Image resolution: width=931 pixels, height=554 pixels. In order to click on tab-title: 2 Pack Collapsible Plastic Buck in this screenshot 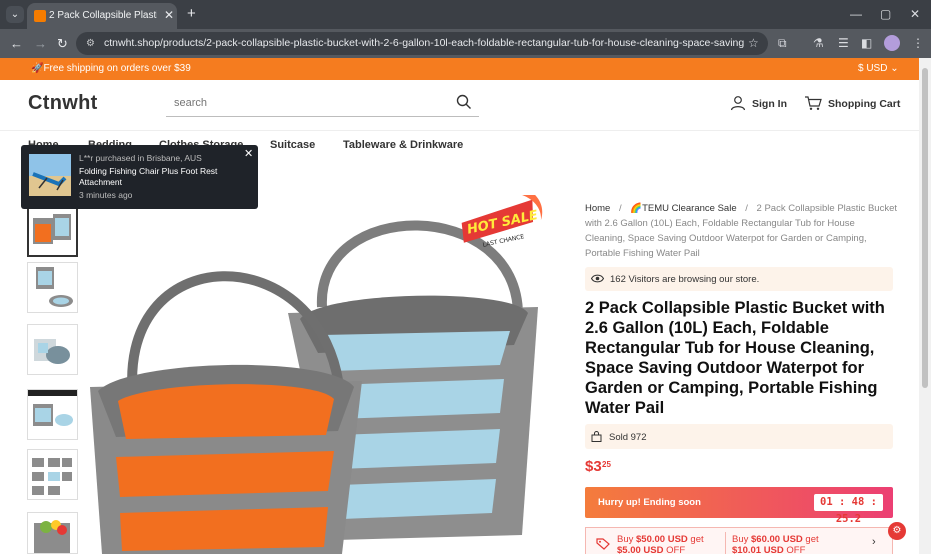, I will do `click(103, 15)`.